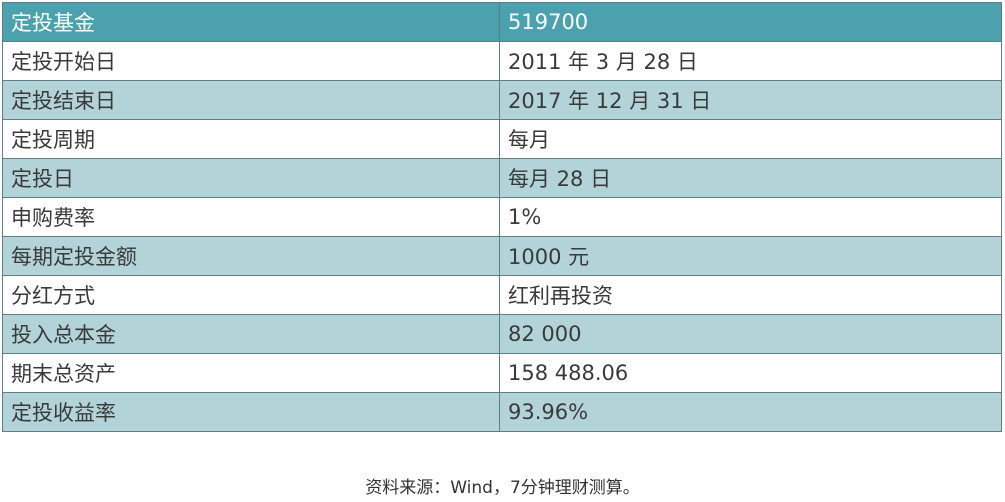  I want to click on row-label-cell: 期末总资产, so click(251, 373).